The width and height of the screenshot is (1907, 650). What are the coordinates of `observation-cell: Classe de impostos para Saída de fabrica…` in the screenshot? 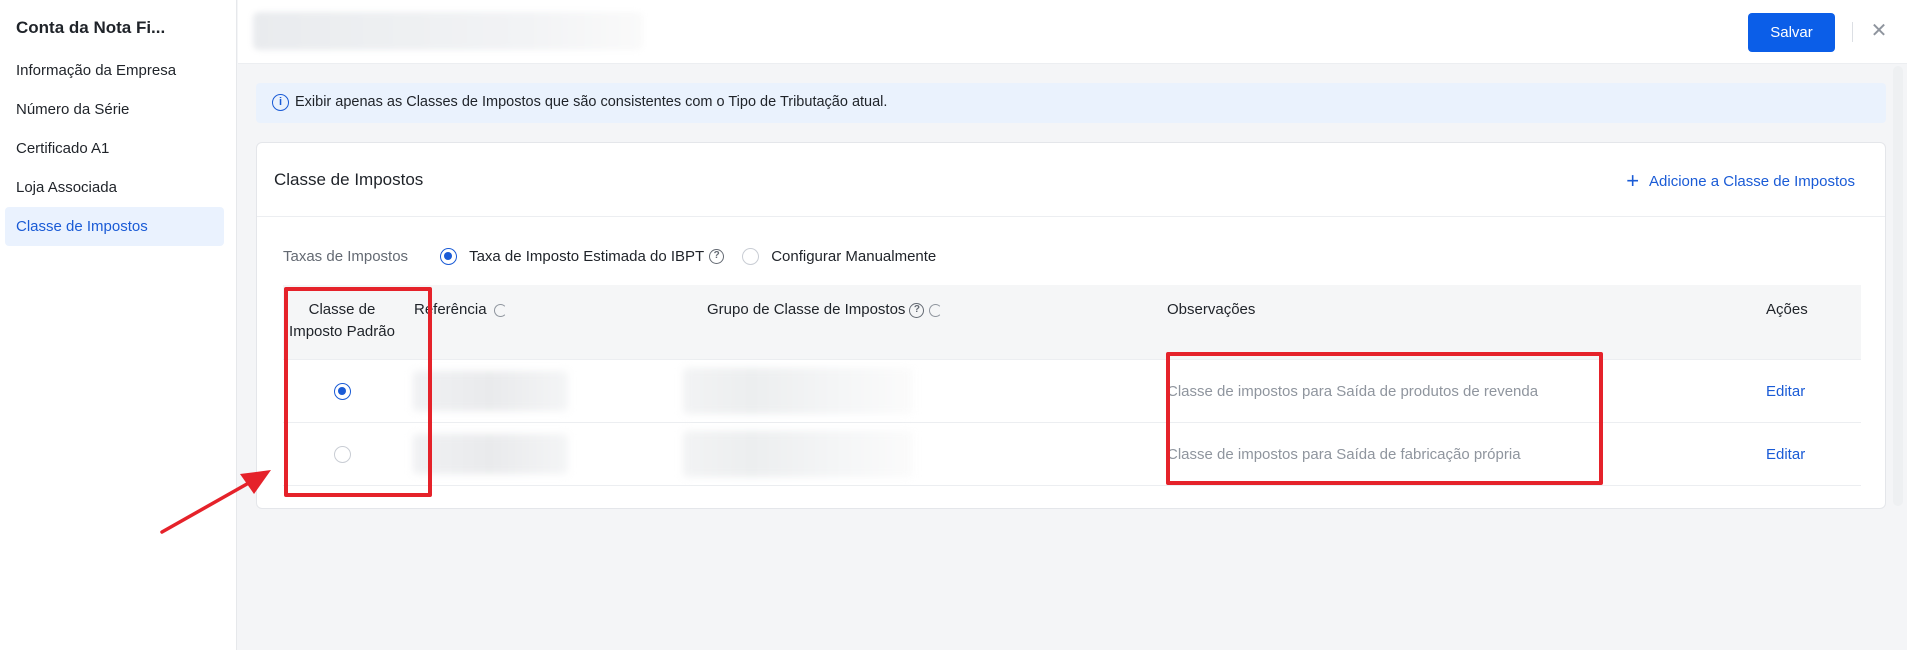 It's located at (1344, 454).